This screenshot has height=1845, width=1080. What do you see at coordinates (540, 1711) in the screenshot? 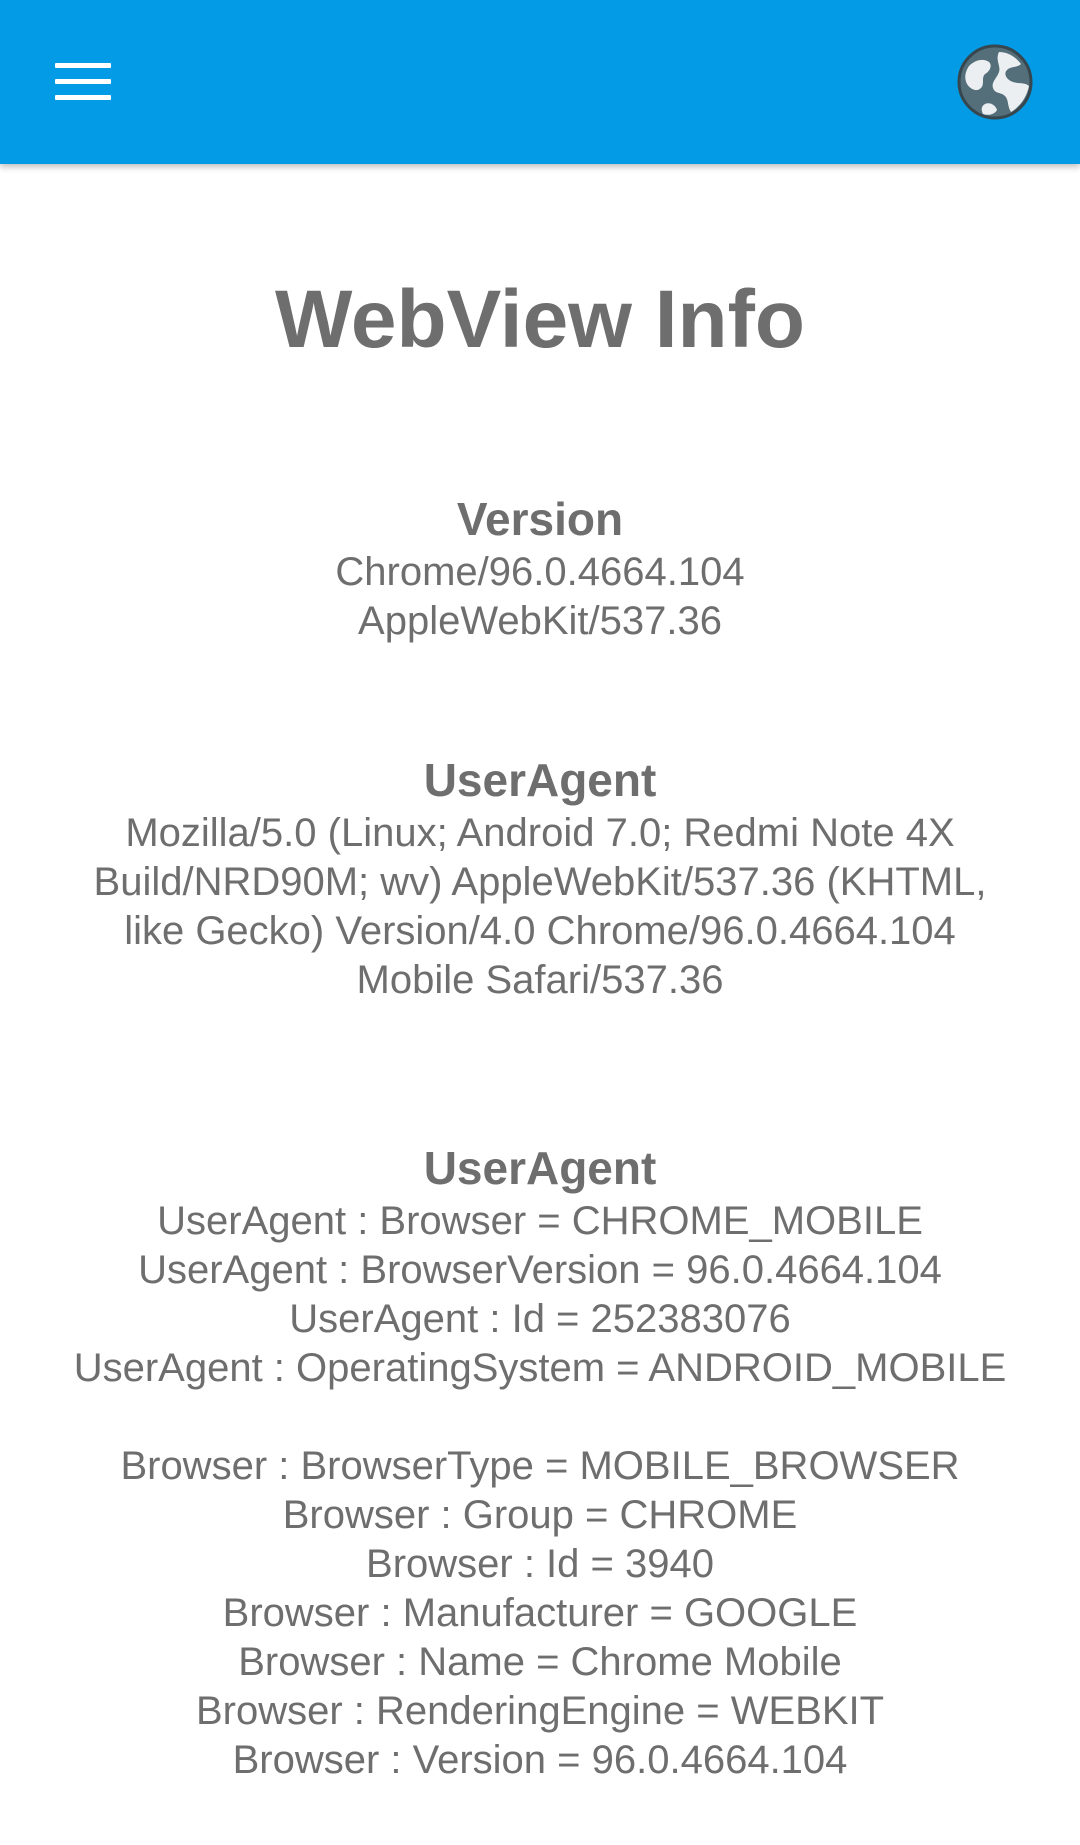
I see `browser-detail-line: Browser : RenderingEngine = WEBKIT` at bounding box center [540, 1711].